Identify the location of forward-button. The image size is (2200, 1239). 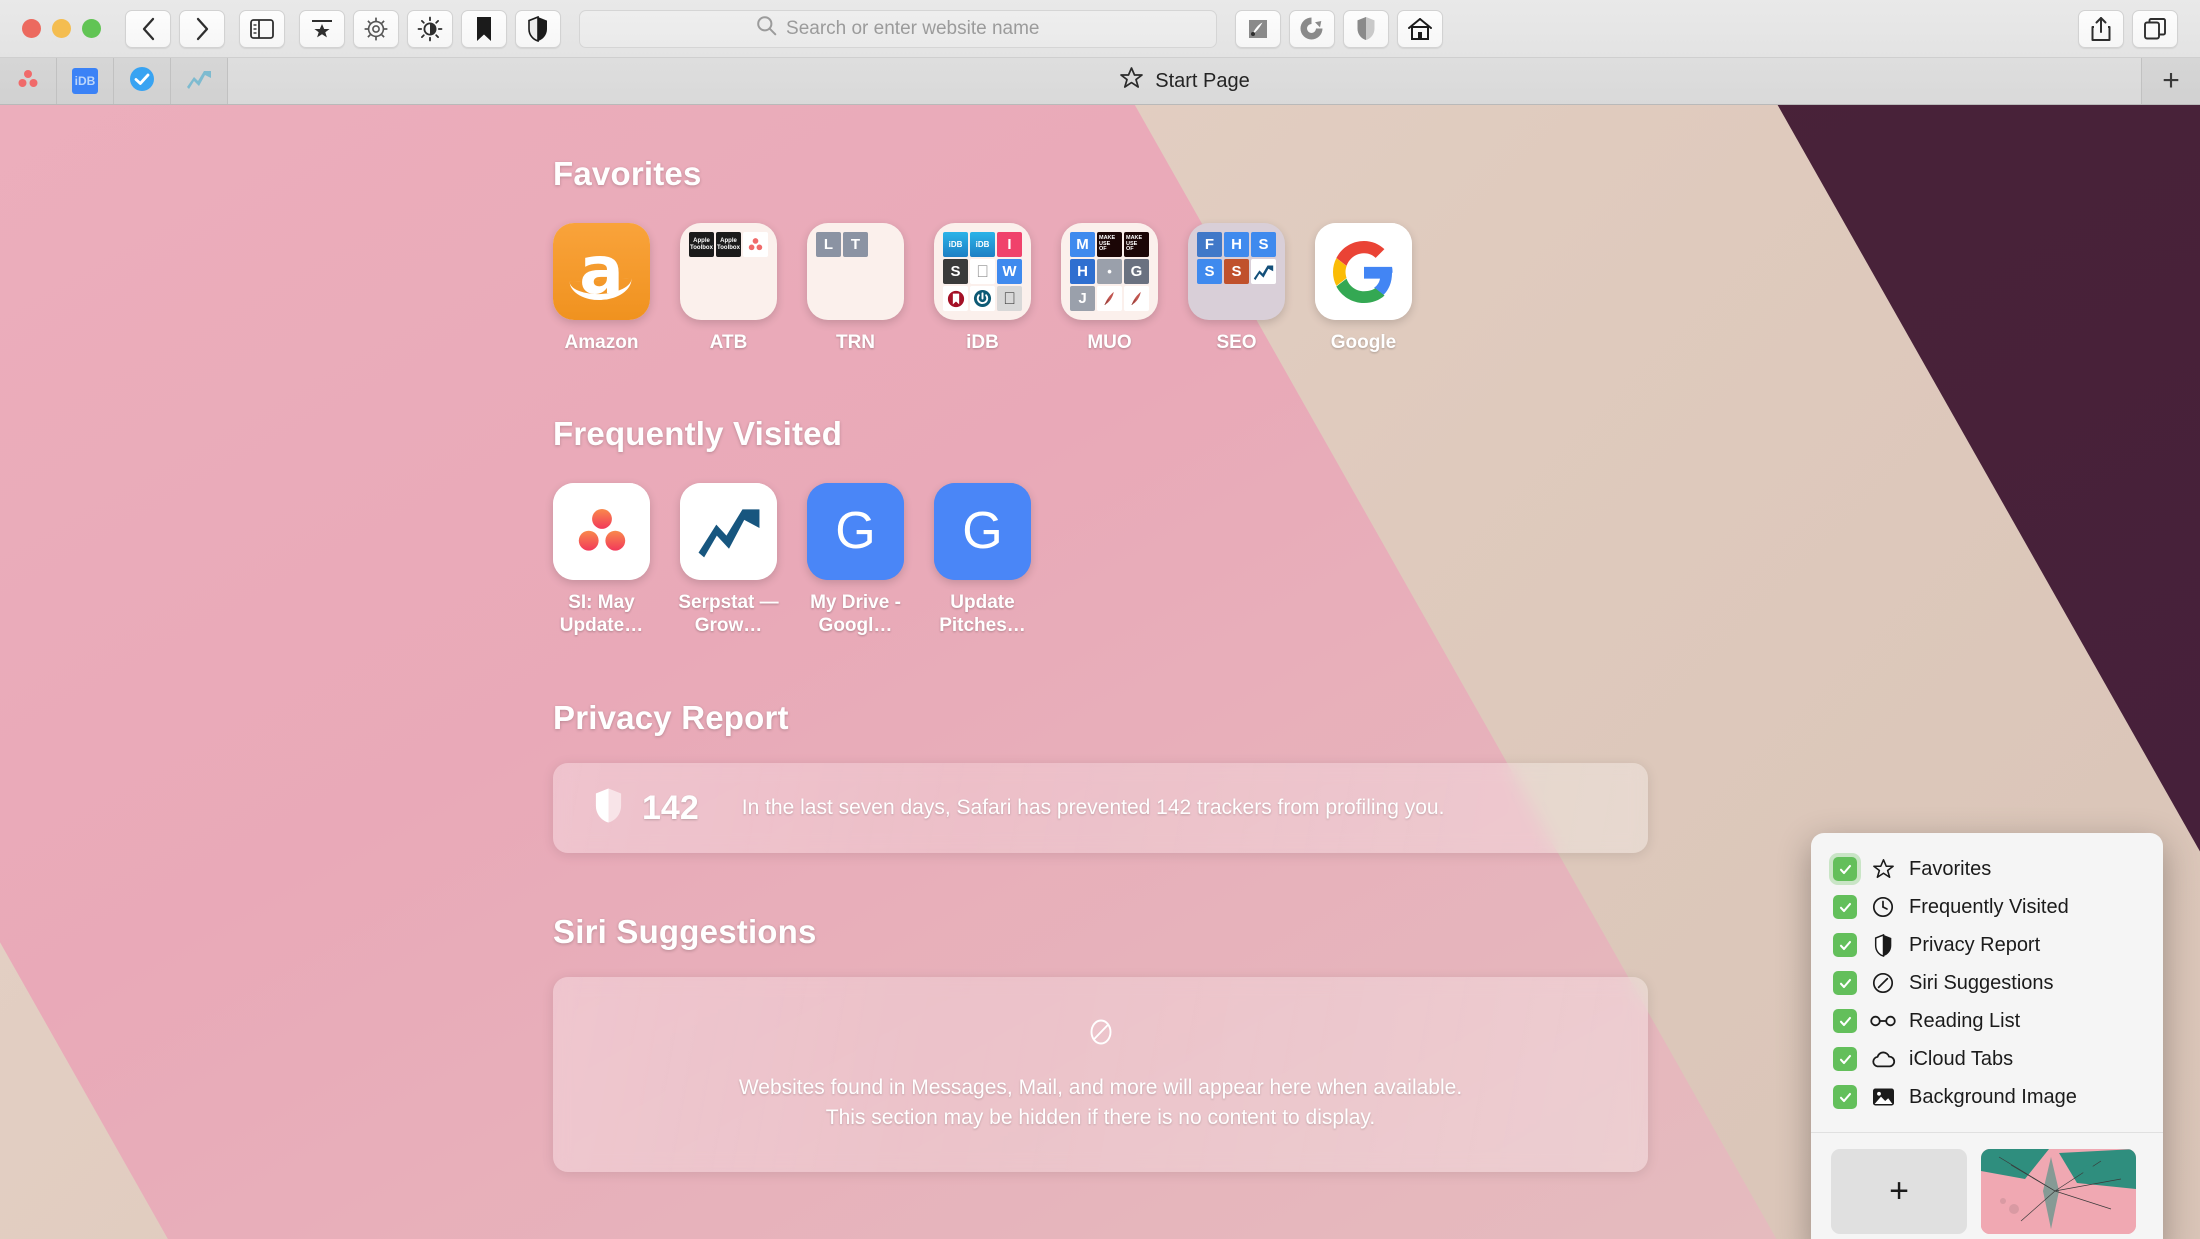
(202, 28).